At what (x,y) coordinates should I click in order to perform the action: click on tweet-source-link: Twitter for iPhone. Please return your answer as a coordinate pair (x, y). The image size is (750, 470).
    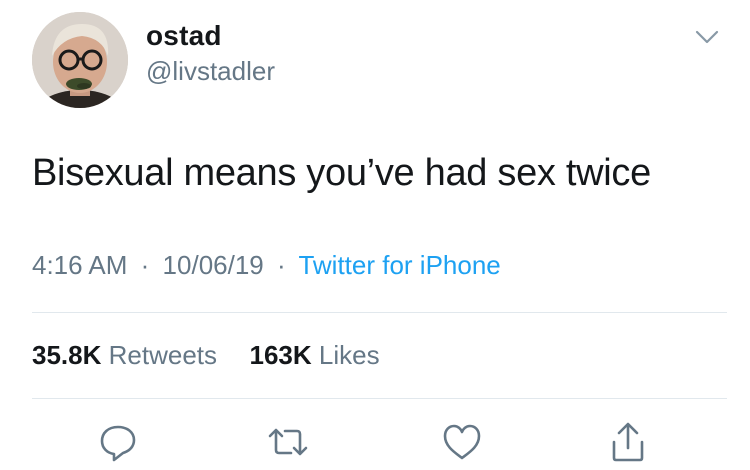
    Looking at the image, I should click on (399, 265).